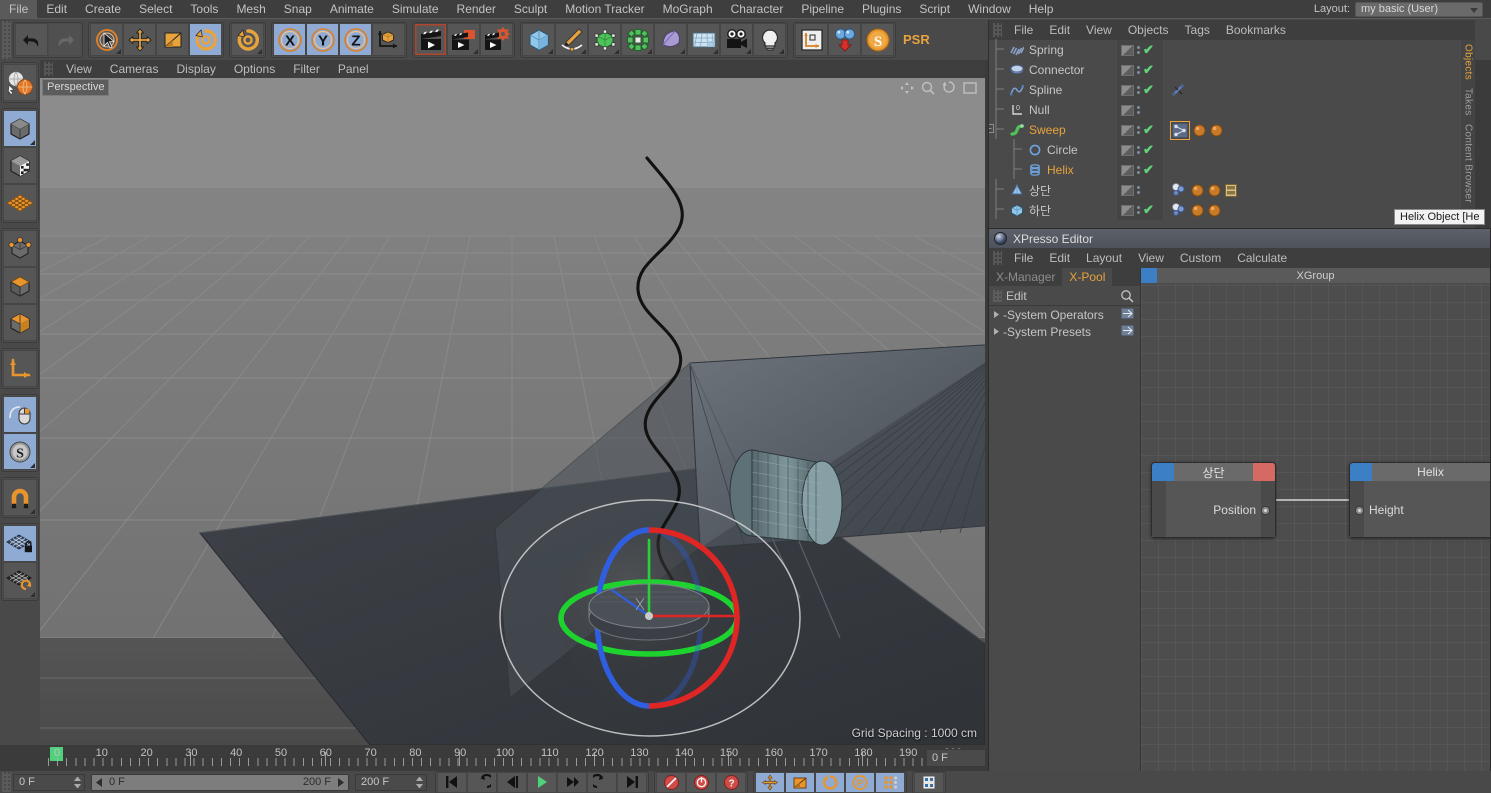 Image resolution: width=1491 pixels, height=793 pixels. Describe the element at coordinates (757, 9) in the screenshot. I see `menu-item-character: Character` at that location.